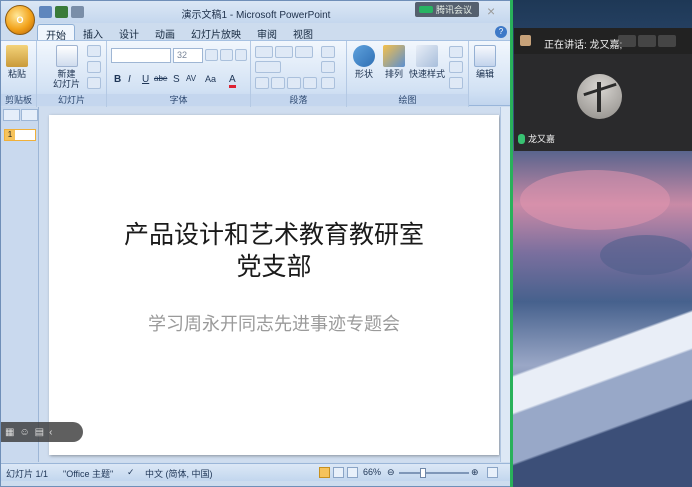 Image resolution: width=692 pixels, height=487 pixels. I want to click on paste-icon, so click(17, 56).